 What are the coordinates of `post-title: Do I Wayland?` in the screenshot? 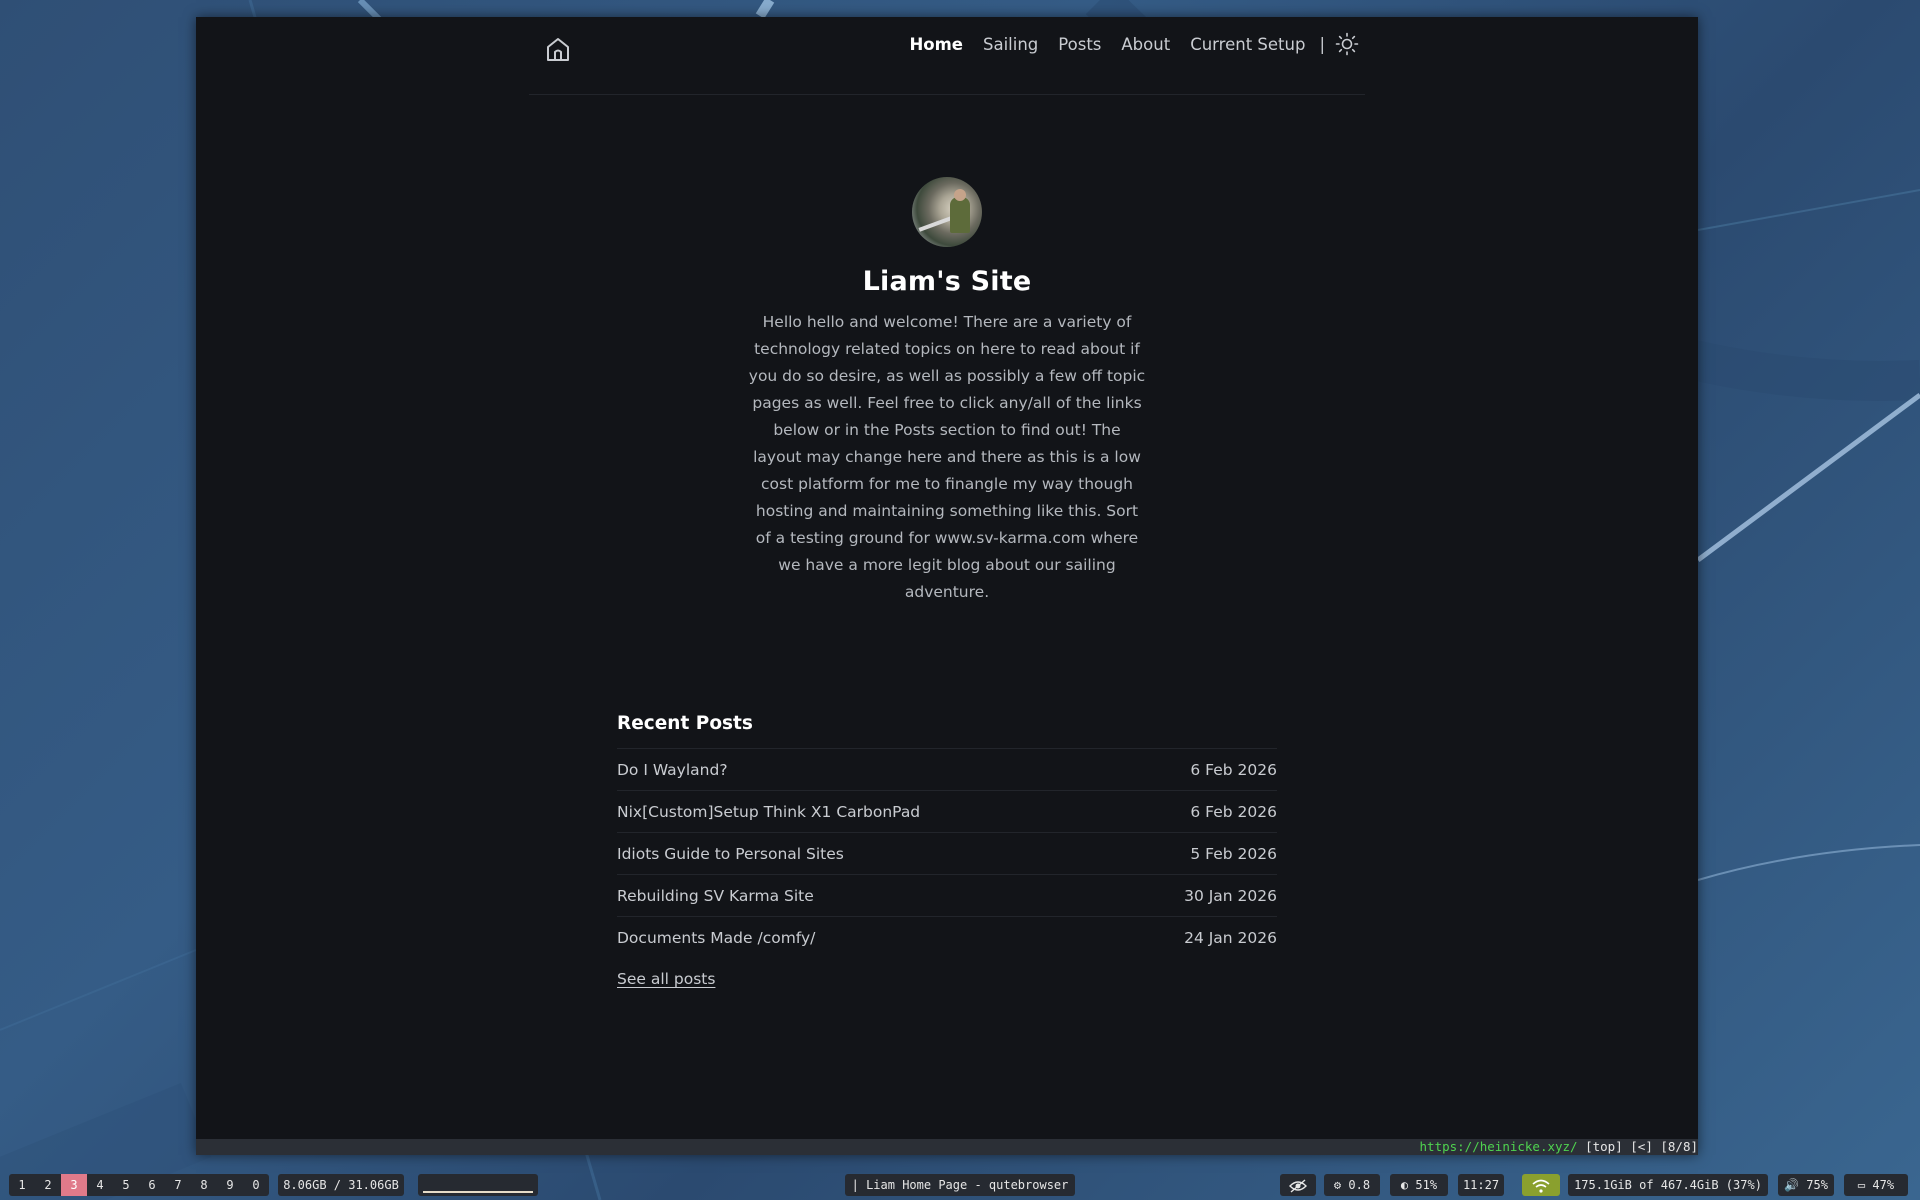 It's located at (672, 770).